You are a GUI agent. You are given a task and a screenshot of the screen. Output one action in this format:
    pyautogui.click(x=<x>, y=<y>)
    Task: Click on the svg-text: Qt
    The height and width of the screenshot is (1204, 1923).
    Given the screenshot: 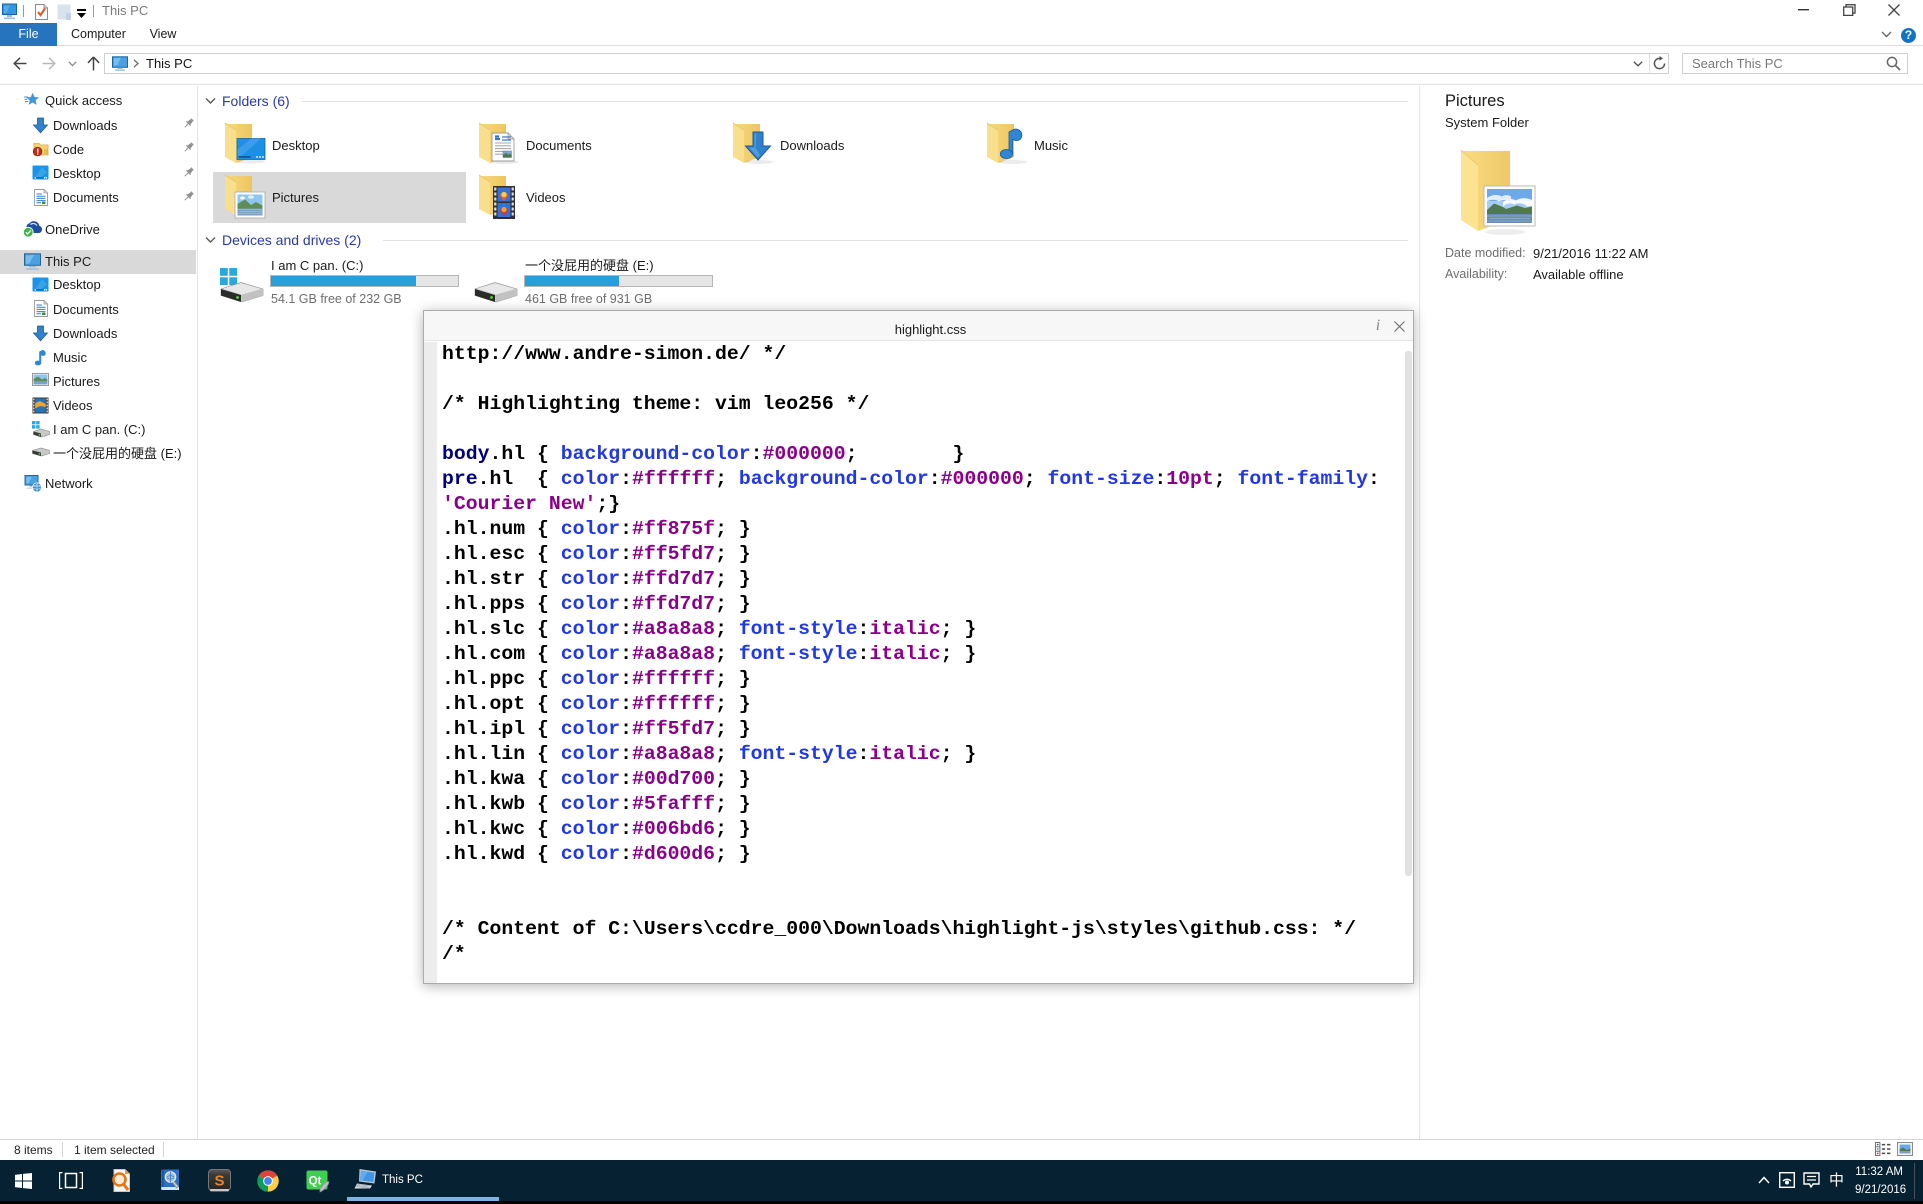 What is the action you would take?
    pyautogui.click(x=315, y=1182)
    